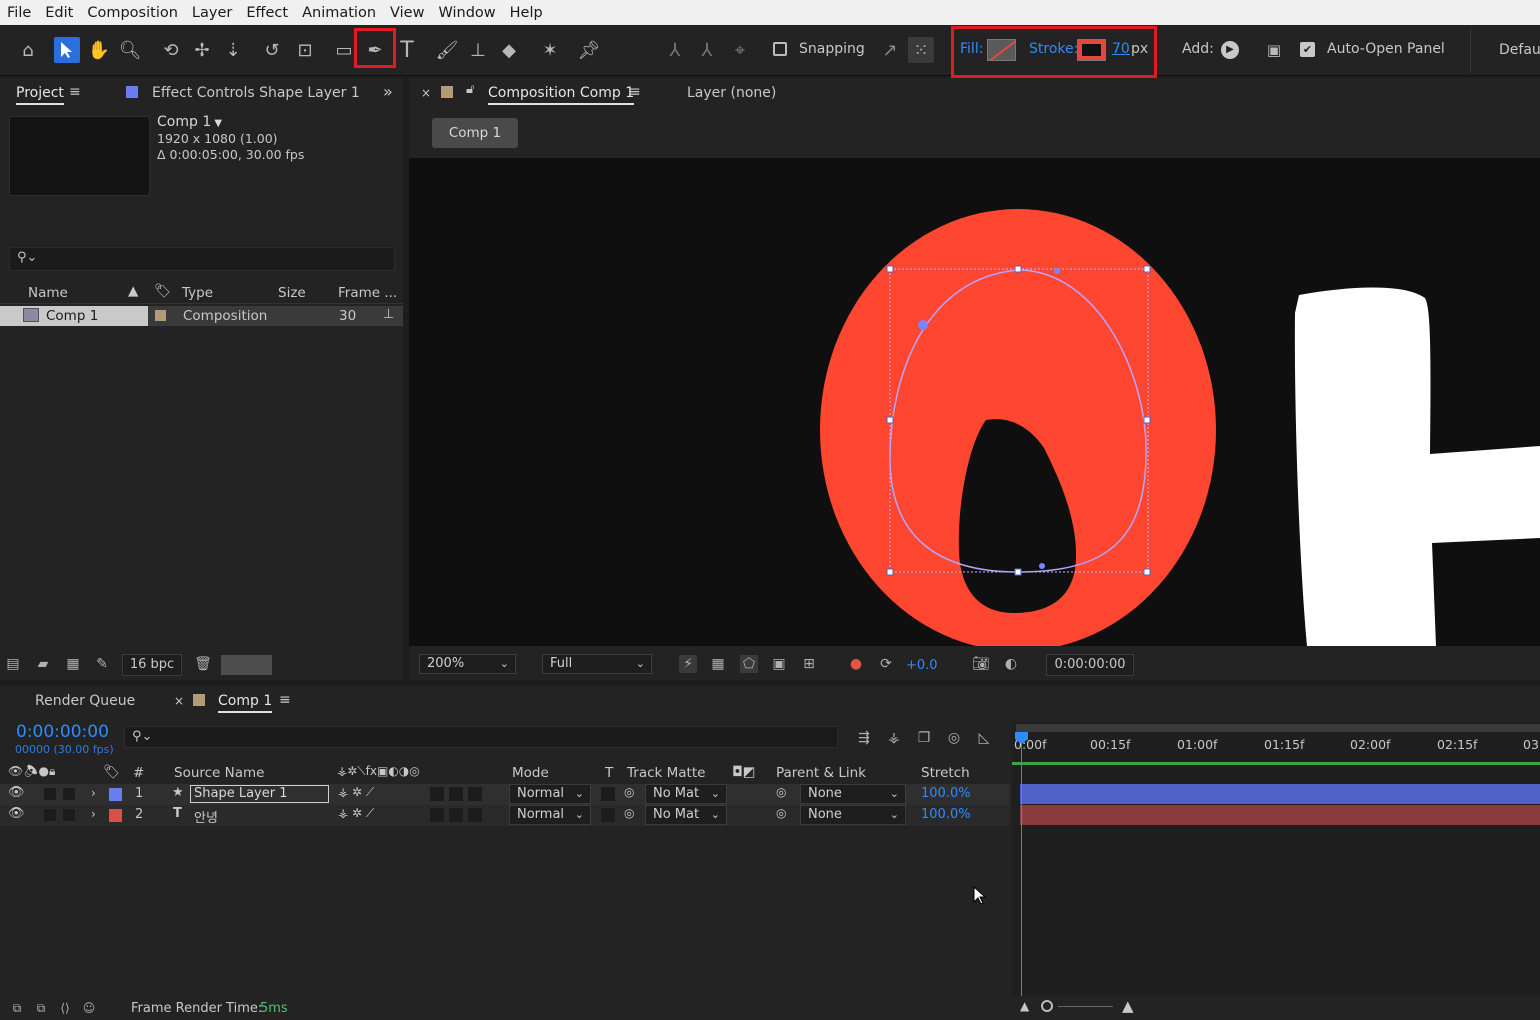  What do you see at coordinates (75, 92) in the screenshot?
I see `project-menu-icon: ≡` at bounding box center [75, 92].